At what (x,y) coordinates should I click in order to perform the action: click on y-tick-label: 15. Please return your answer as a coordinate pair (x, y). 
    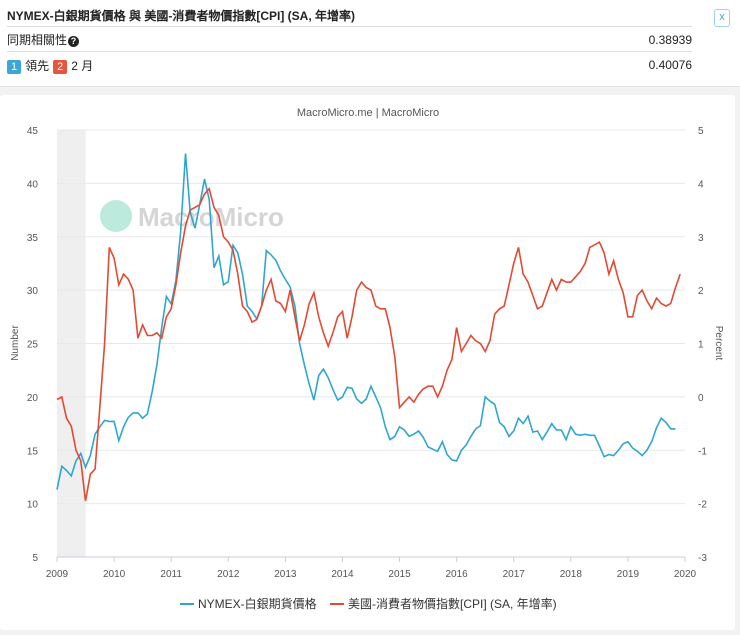
    Looking at the image, I should click on (33, 451).